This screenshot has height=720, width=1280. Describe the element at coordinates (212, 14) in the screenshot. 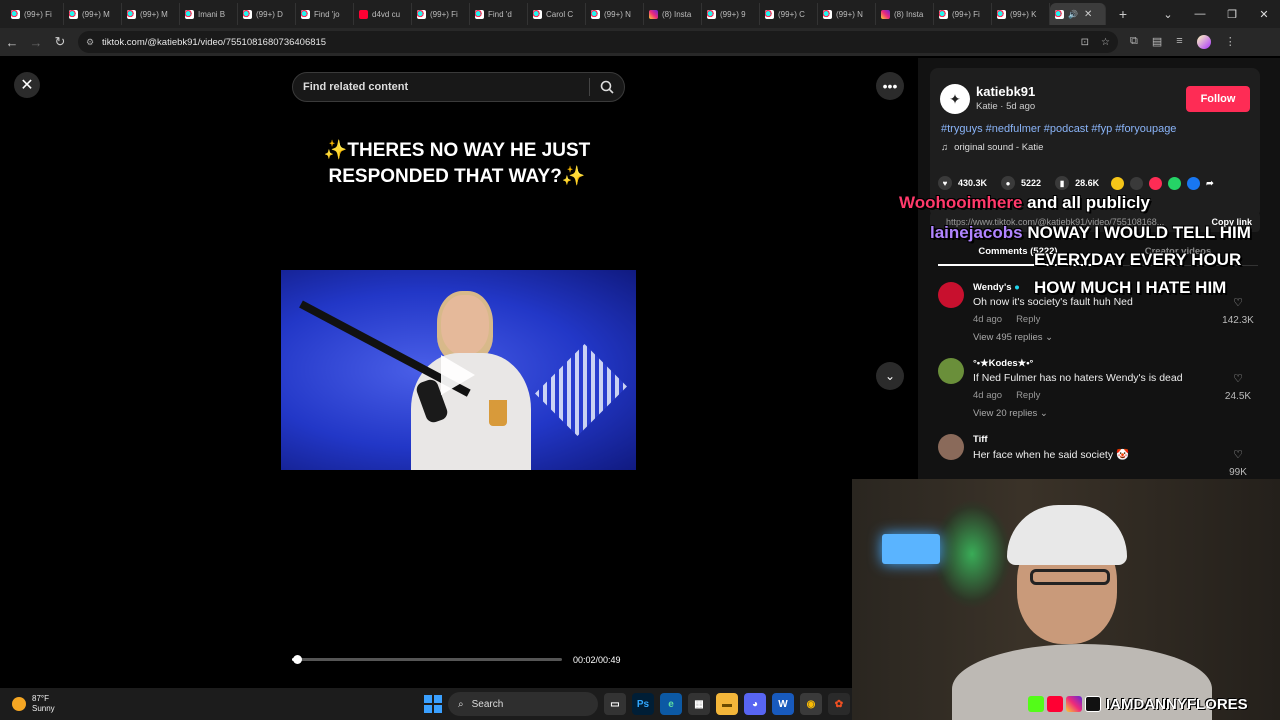

I see `tab-label: Imani B` at that location.